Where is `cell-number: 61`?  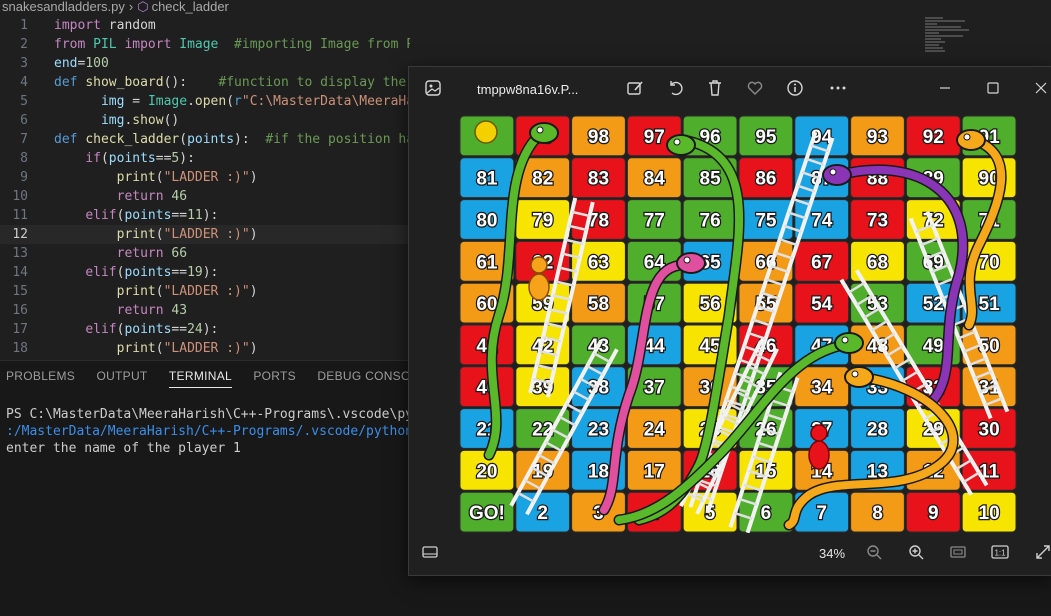
cell-number: 61 is located at coordinates (487, 262).